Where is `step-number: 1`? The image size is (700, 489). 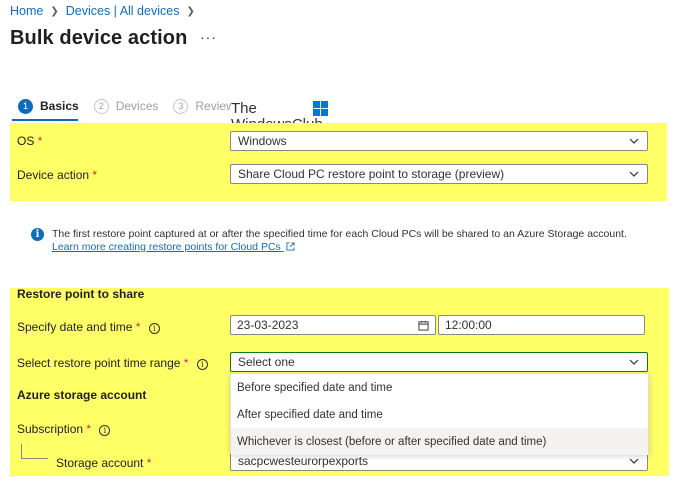 step-number: 1 is located at coordinates (25, 106).